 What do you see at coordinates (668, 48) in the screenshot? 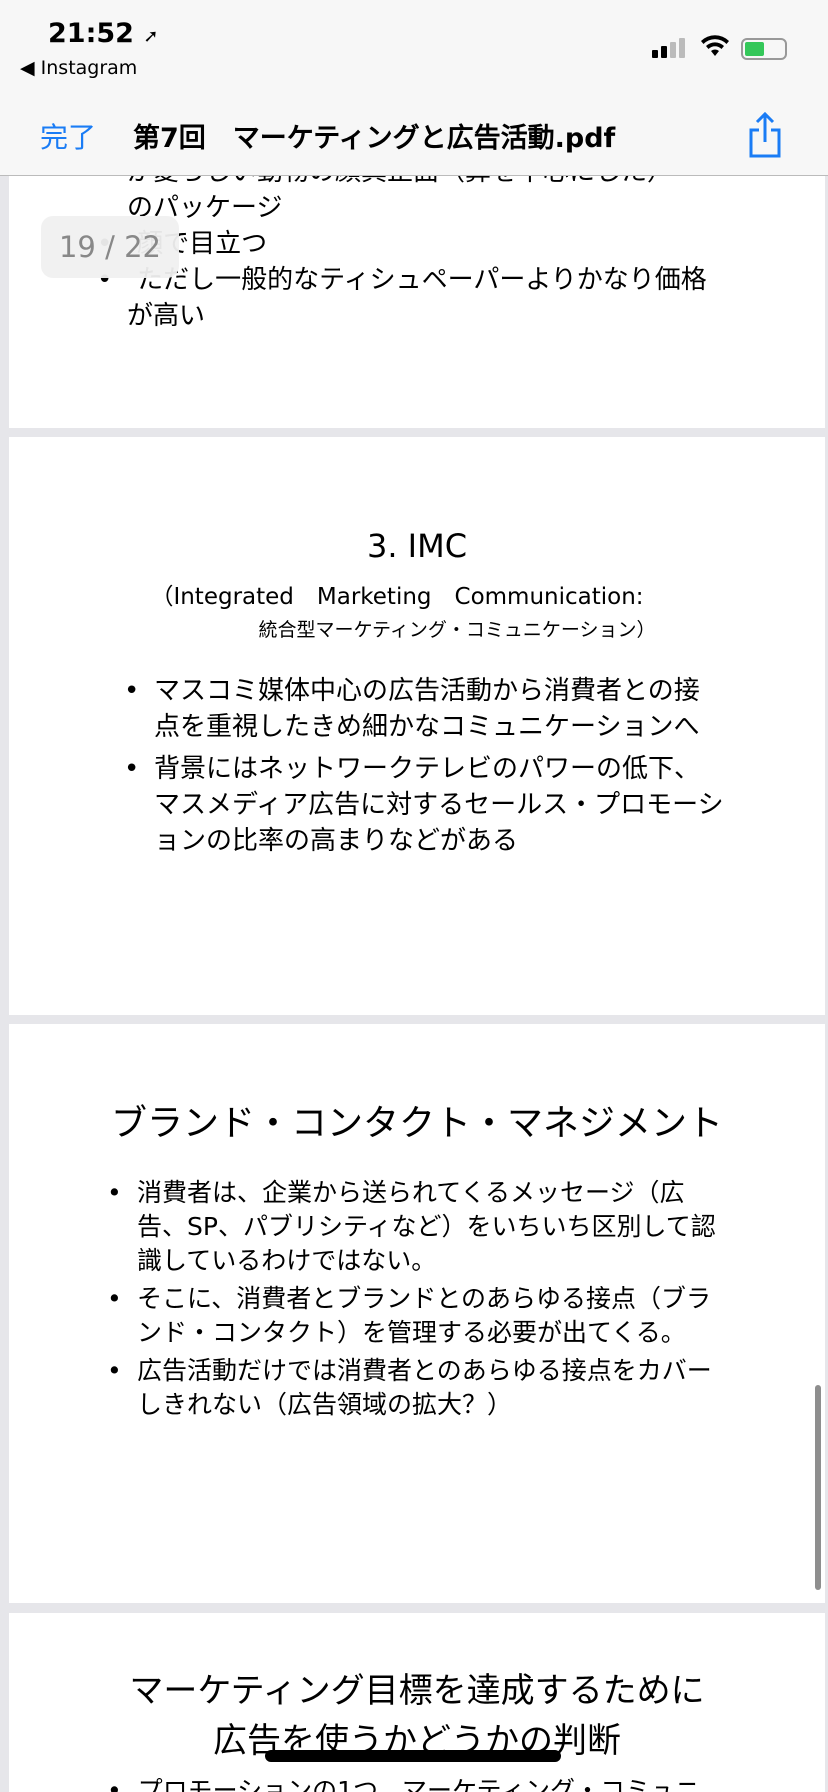
I see `signal-icon` at bounding box center [668, 48].